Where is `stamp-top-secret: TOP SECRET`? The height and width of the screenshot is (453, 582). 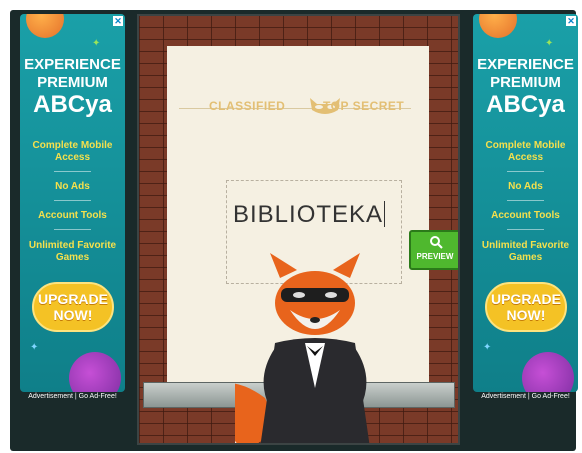
stamp-top-secret: TOP SECRET is located at coordinates (364, 106).